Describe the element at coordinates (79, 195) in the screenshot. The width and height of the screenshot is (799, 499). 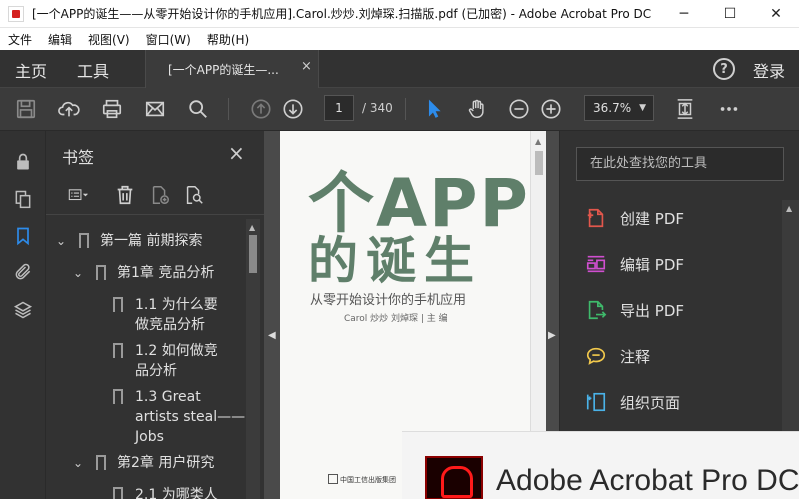
I see `bookmark-options-icon` at that location.